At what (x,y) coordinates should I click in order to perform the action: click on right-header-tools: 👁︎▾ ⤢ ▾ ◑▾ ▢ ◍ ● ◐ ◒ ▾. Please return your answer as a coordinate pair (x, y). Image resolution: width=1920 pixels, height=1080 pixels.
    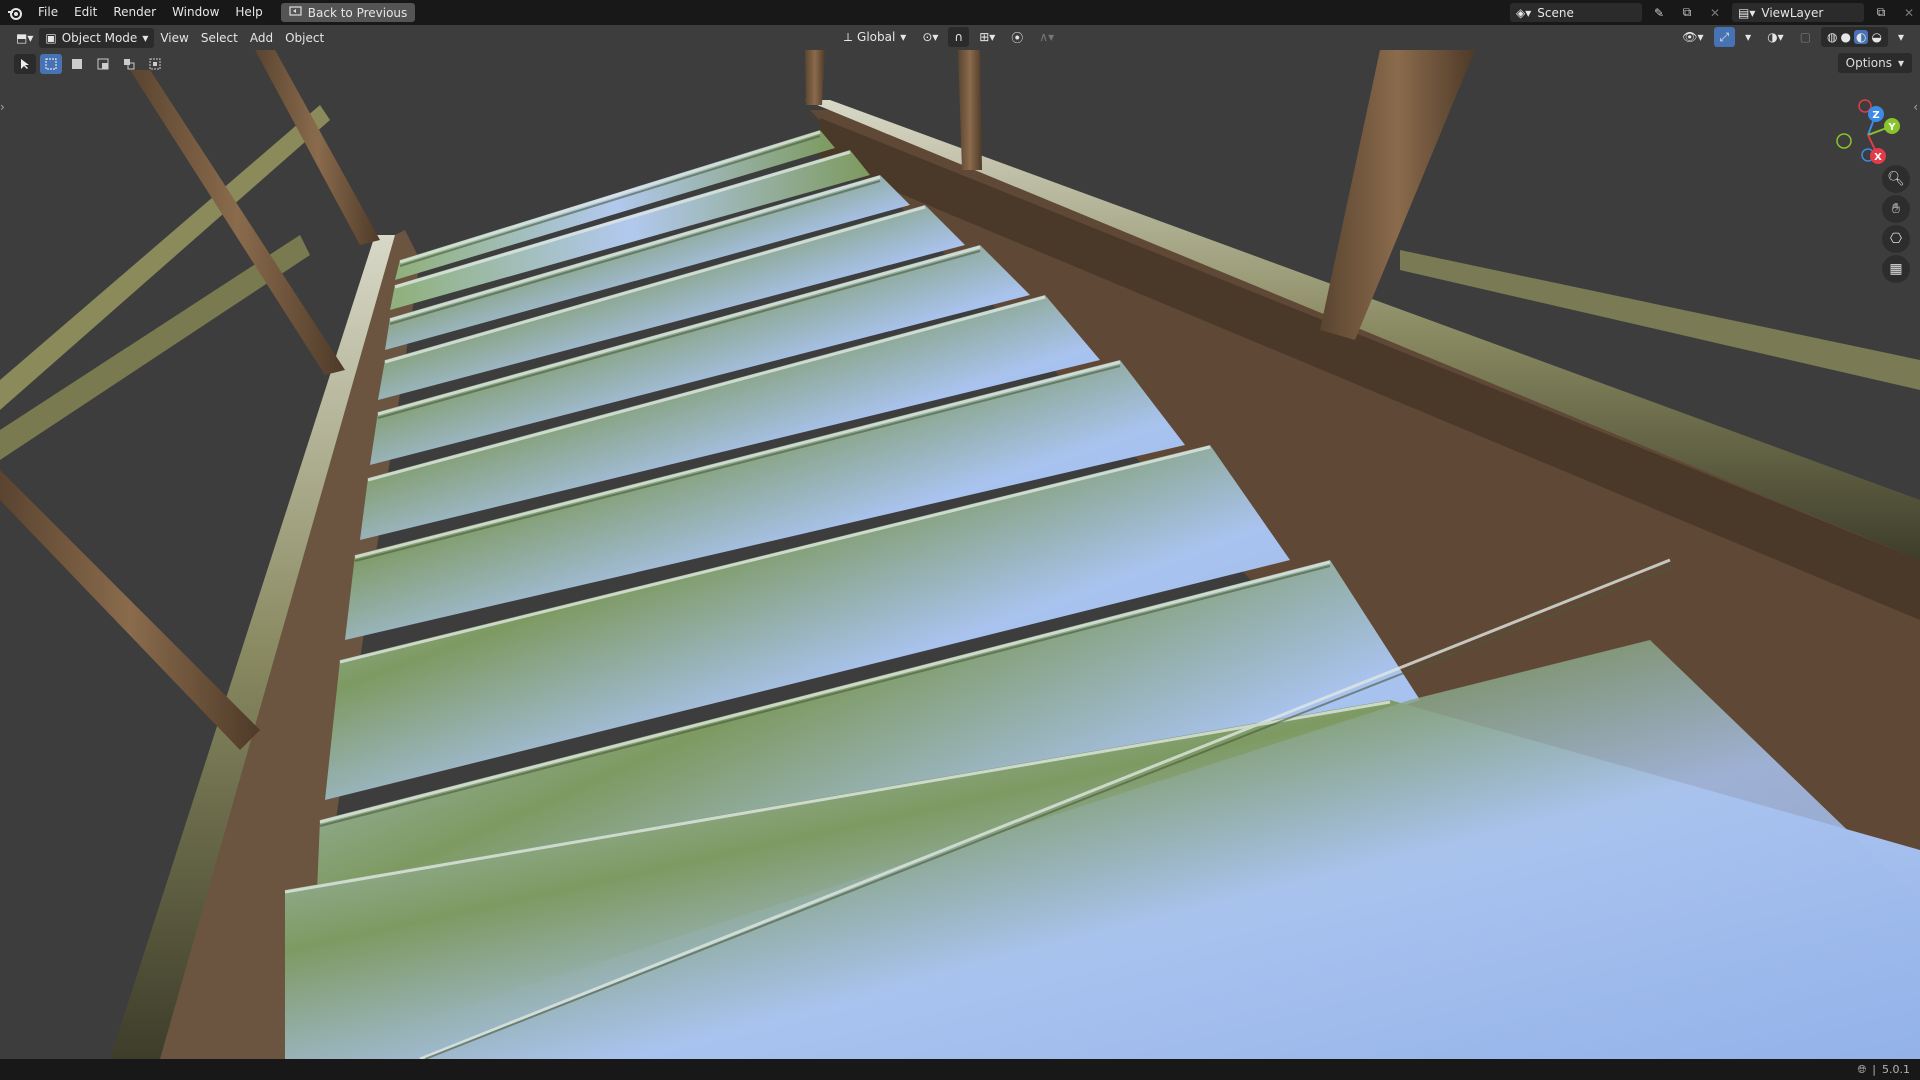
    Looking at the image, I should click on (1793, 37).